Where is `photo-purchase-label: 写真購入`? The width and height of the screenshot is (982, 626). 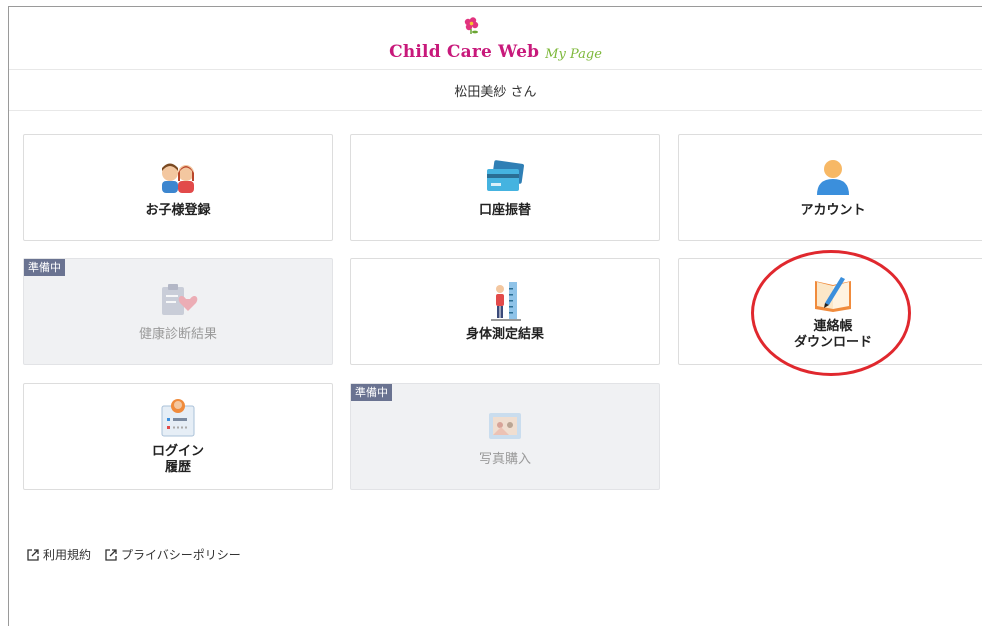 photo-purchase-label: 写真購入 is located at coordinates (504, 459).